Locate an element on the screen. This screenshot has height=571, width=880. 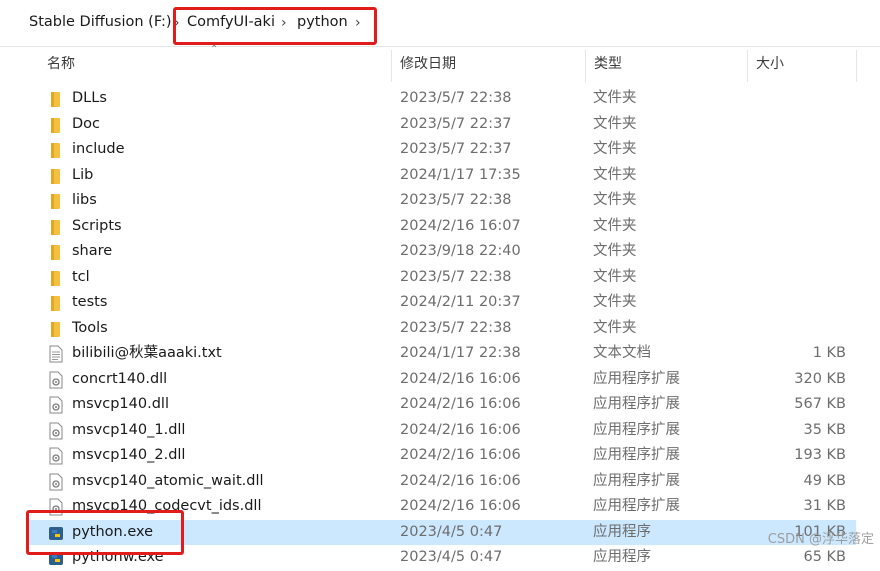
file-row: Lib 2024/1/17 17:35 文件夹 is located at coordinates (441, 176).